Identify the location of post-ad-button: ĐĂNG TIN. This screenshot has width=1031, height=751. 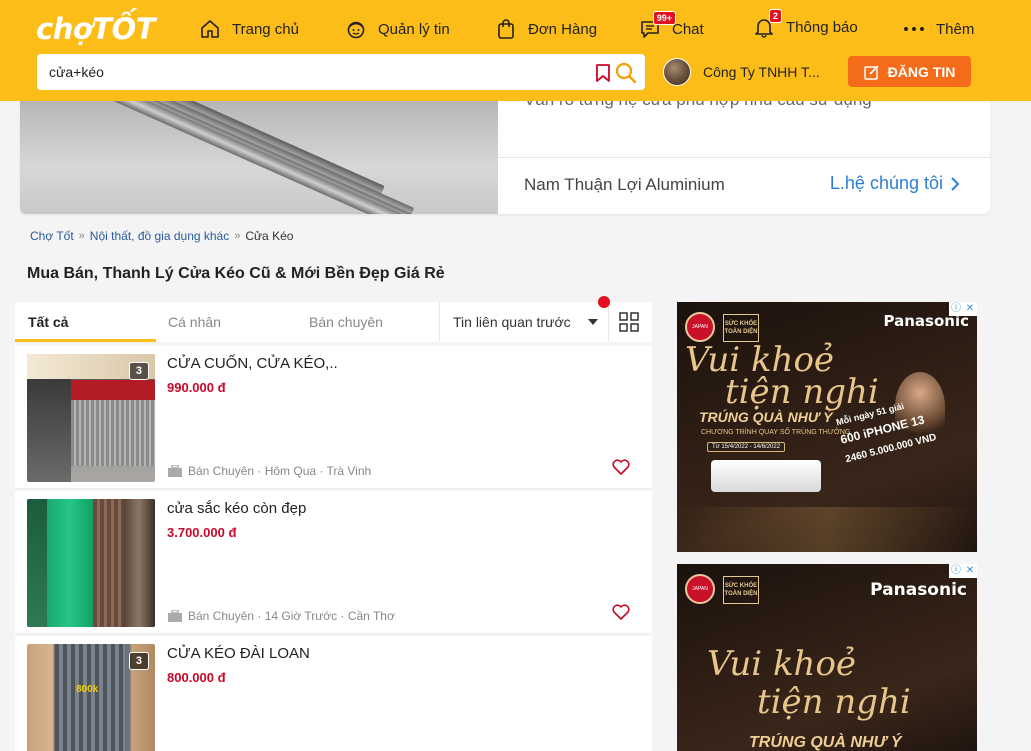
(909, 71).